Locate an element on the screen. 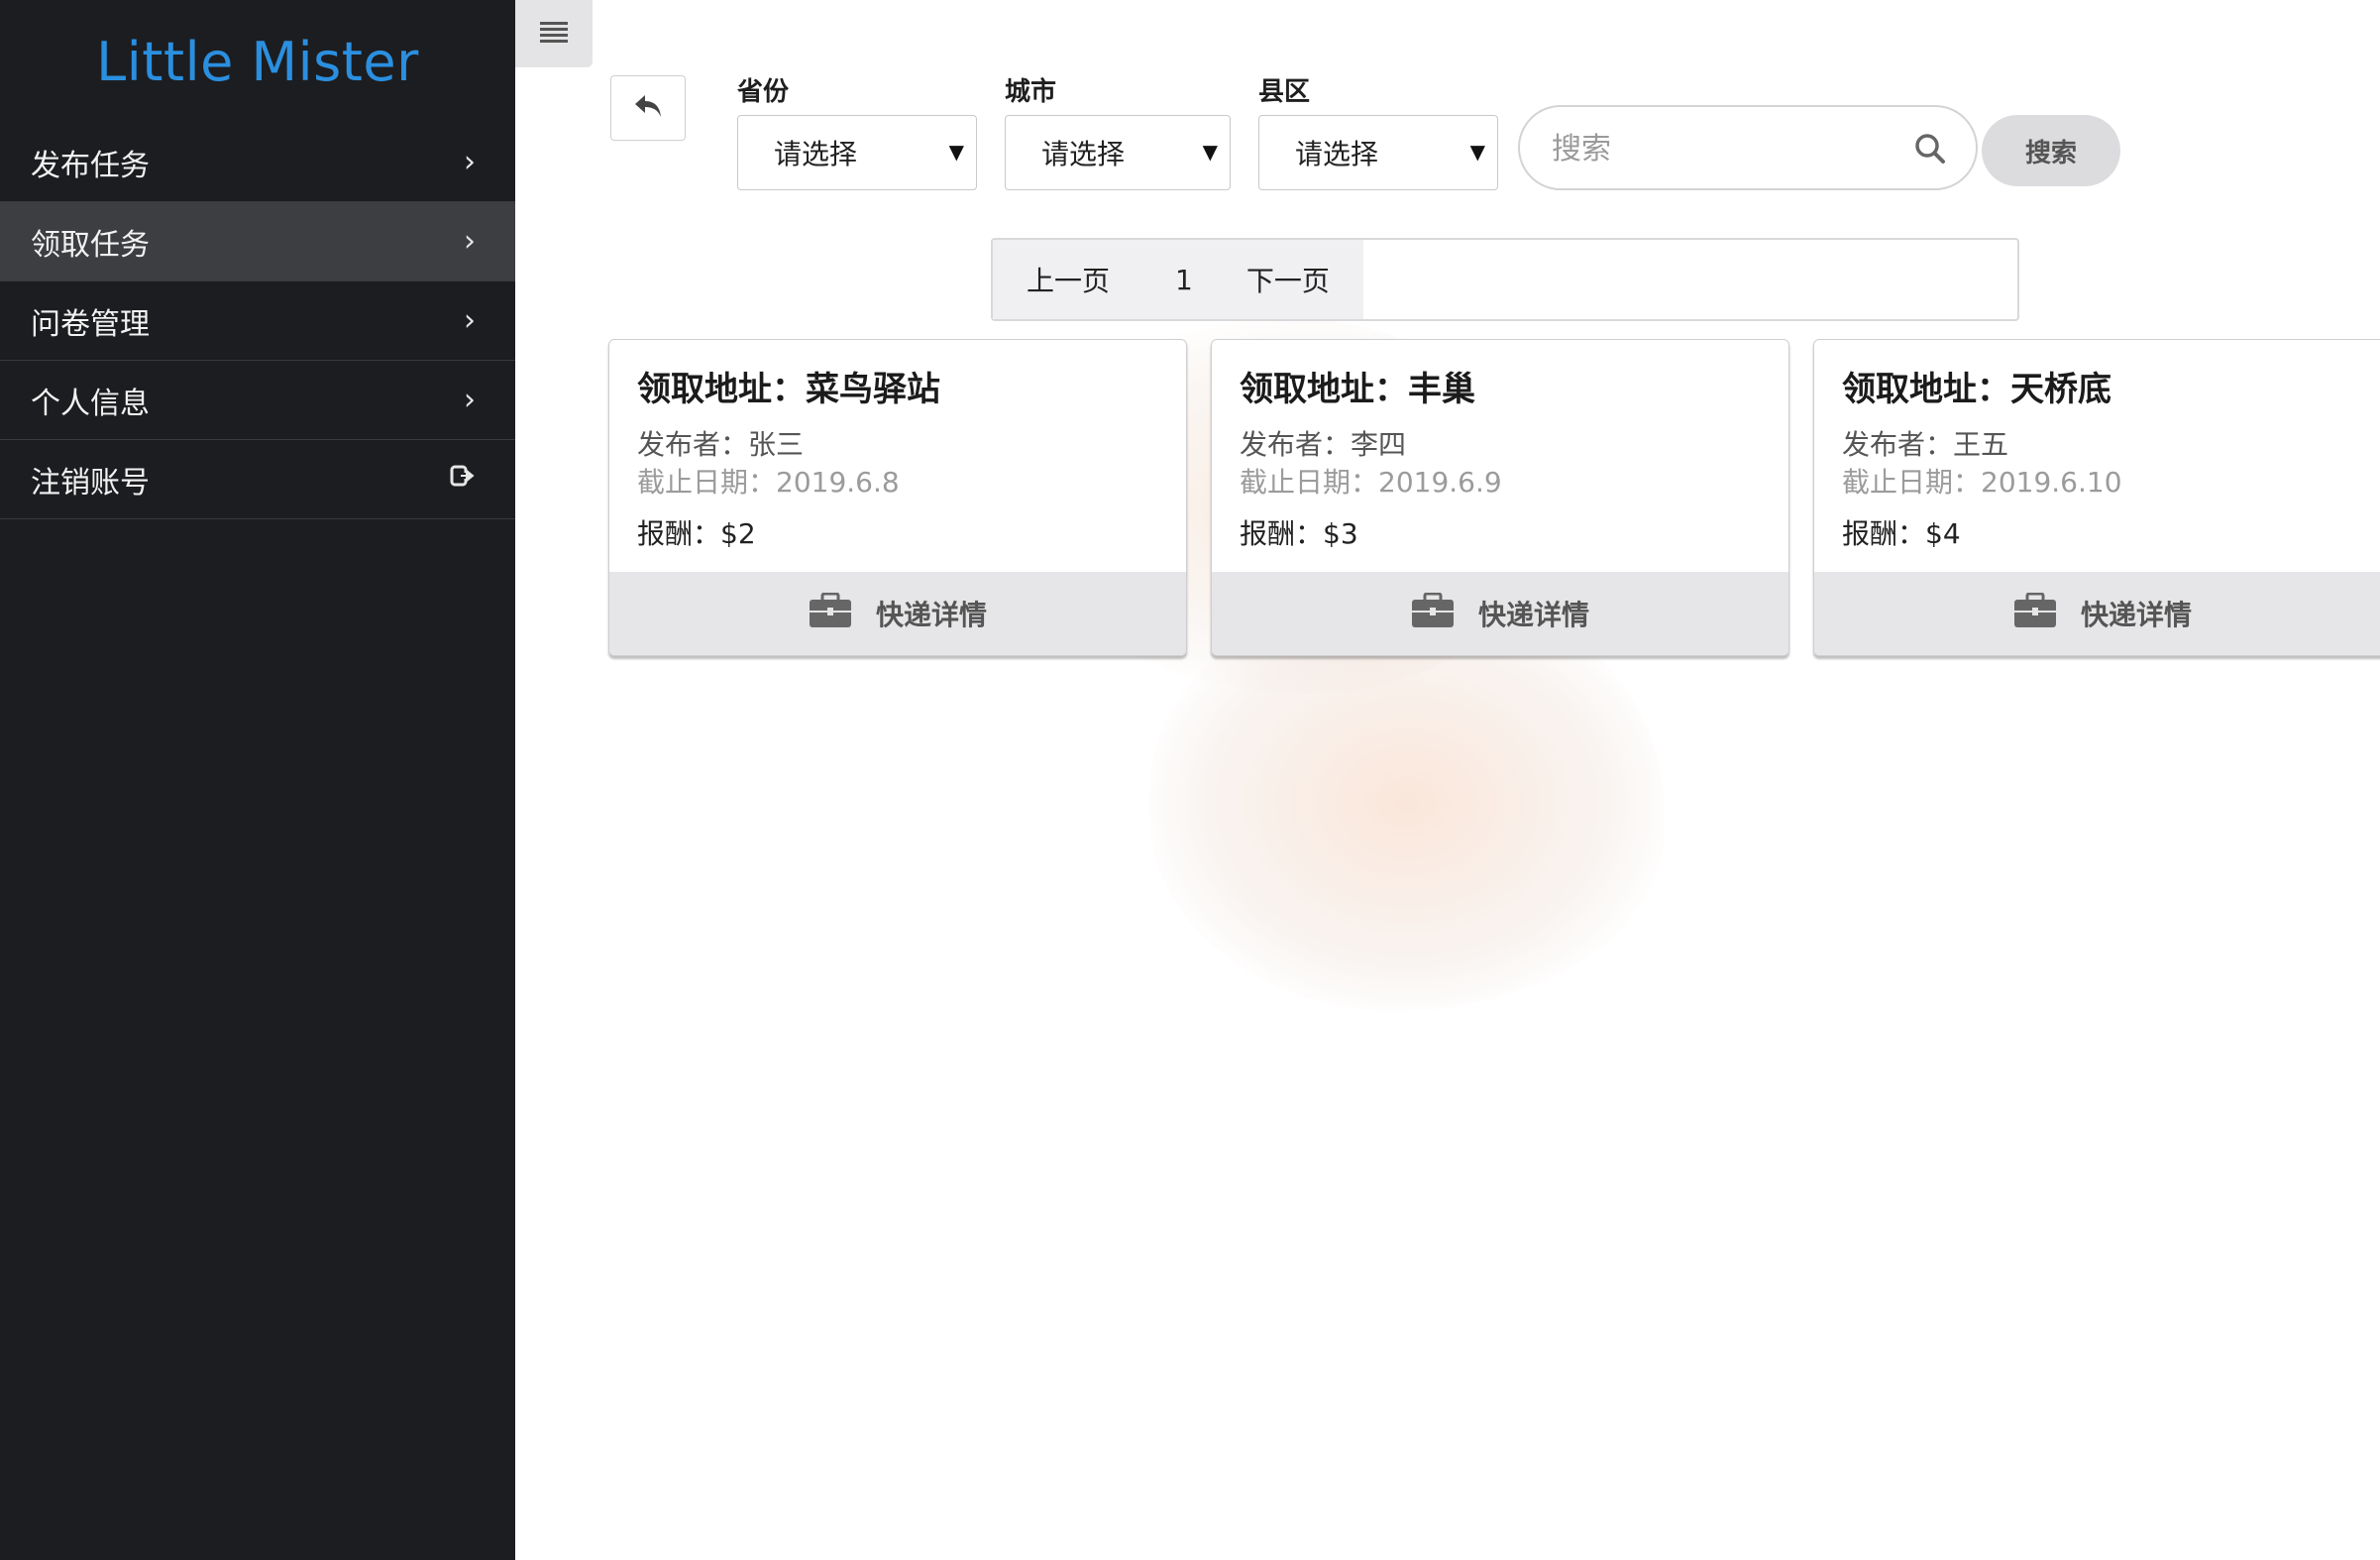  district-select: 请选择 ▼ is located at coordinates (1378, 152).